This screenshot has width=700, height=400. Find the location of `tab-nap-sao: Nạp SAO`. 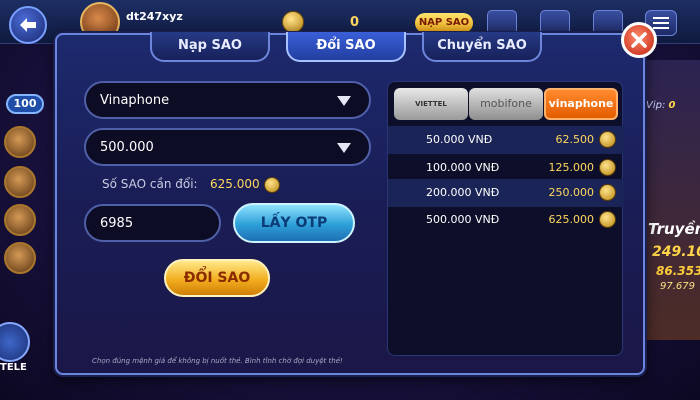

tab-nap-sao: Nạp SAO is located at coordinates (210, 47).